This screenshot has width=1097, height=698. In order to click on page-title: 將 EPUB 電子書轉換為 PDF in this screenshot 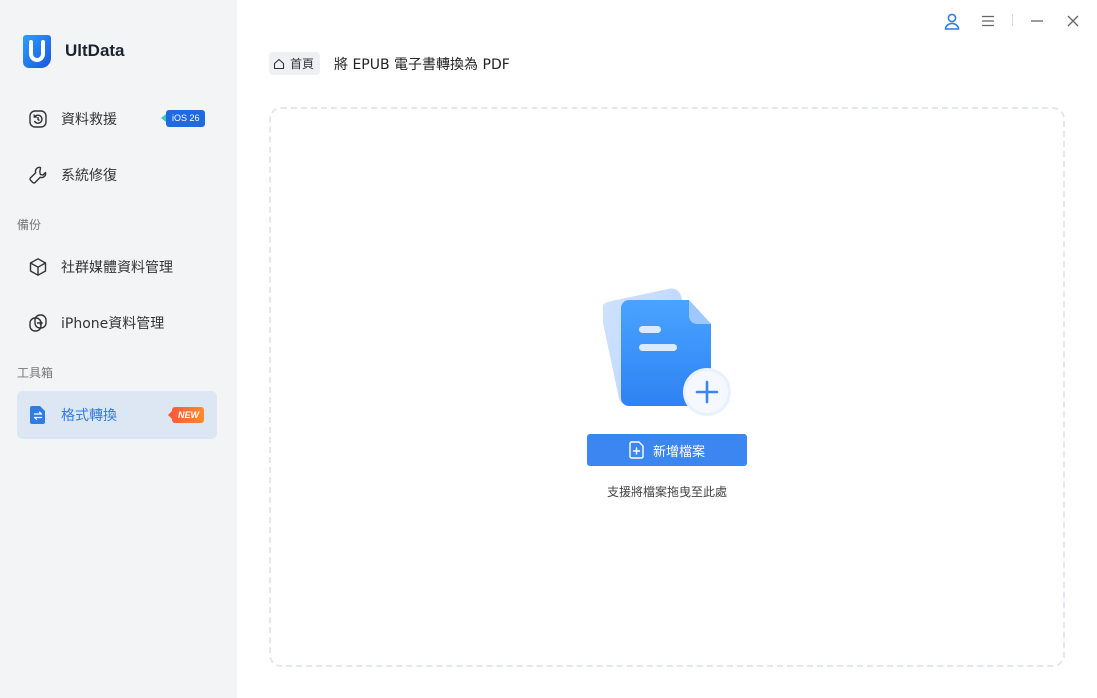, I will do `click(422, 64)`.